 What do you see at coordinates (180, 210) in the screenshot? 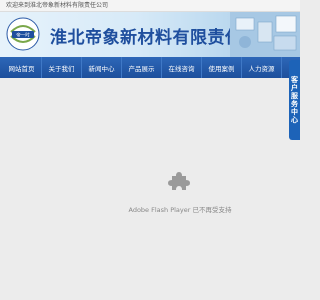
I see `flash-unsupported-message: Adobe Flash Player 已不再受支持` at bounding box center [180, 210].